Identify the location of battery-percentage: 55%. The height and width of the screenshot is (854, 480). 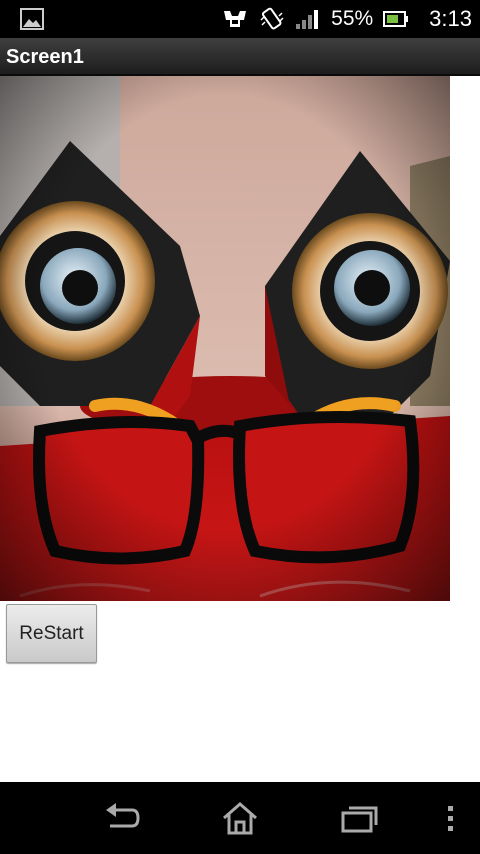
(352, 18).